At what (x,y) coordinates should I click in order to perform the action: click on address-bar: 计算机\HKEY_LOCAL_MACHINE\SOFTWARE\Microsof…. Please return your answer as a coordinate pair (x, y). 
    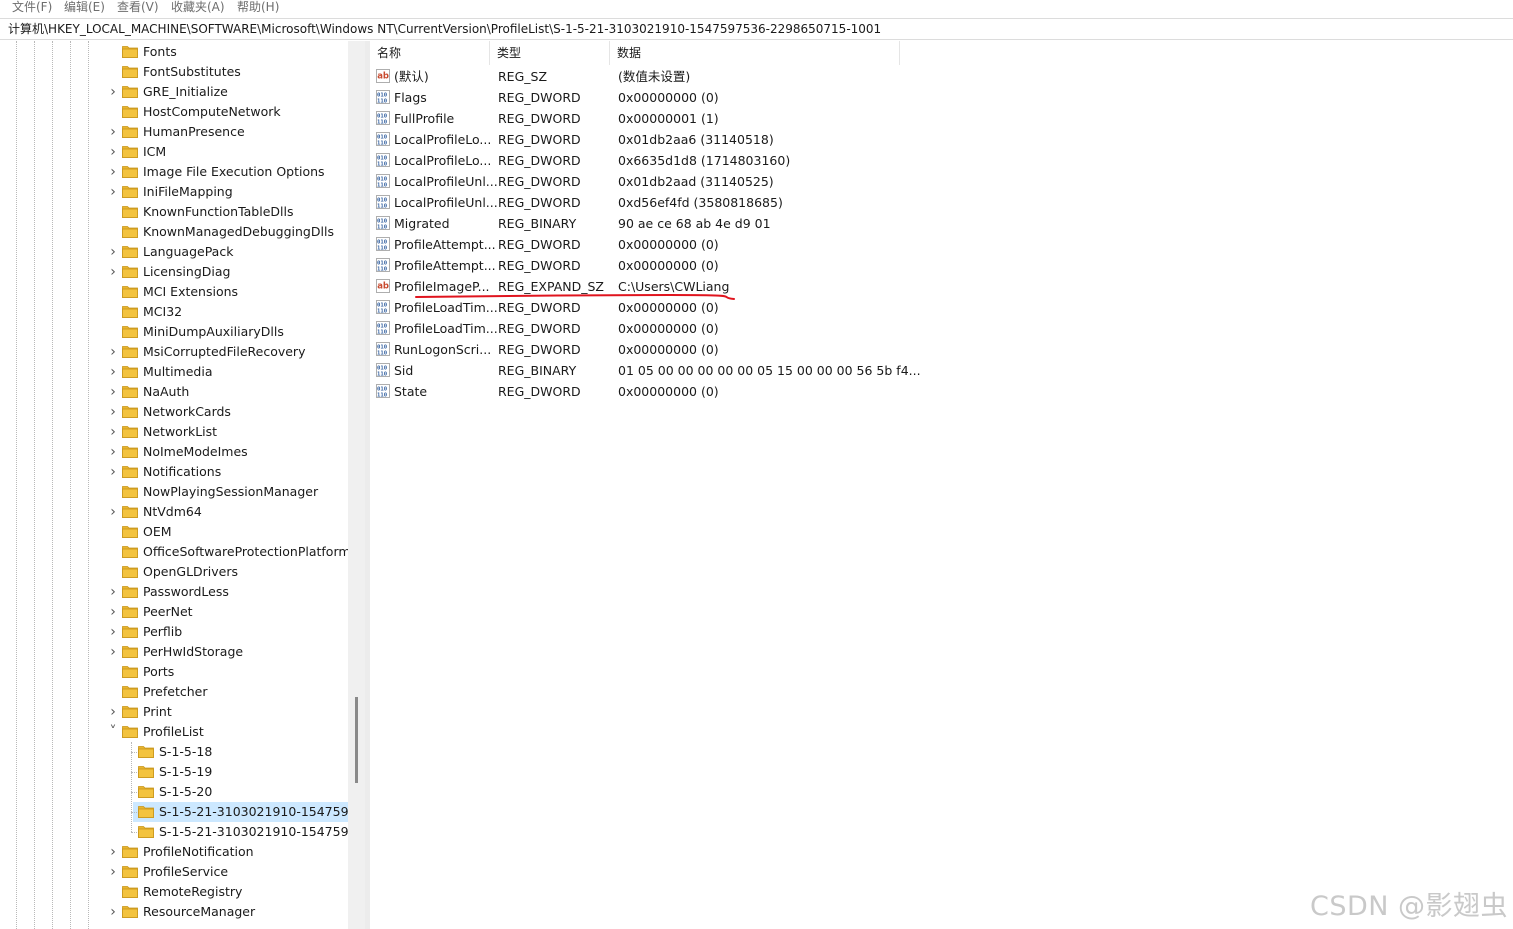
    Looking at the image, I should click on (756, 29).